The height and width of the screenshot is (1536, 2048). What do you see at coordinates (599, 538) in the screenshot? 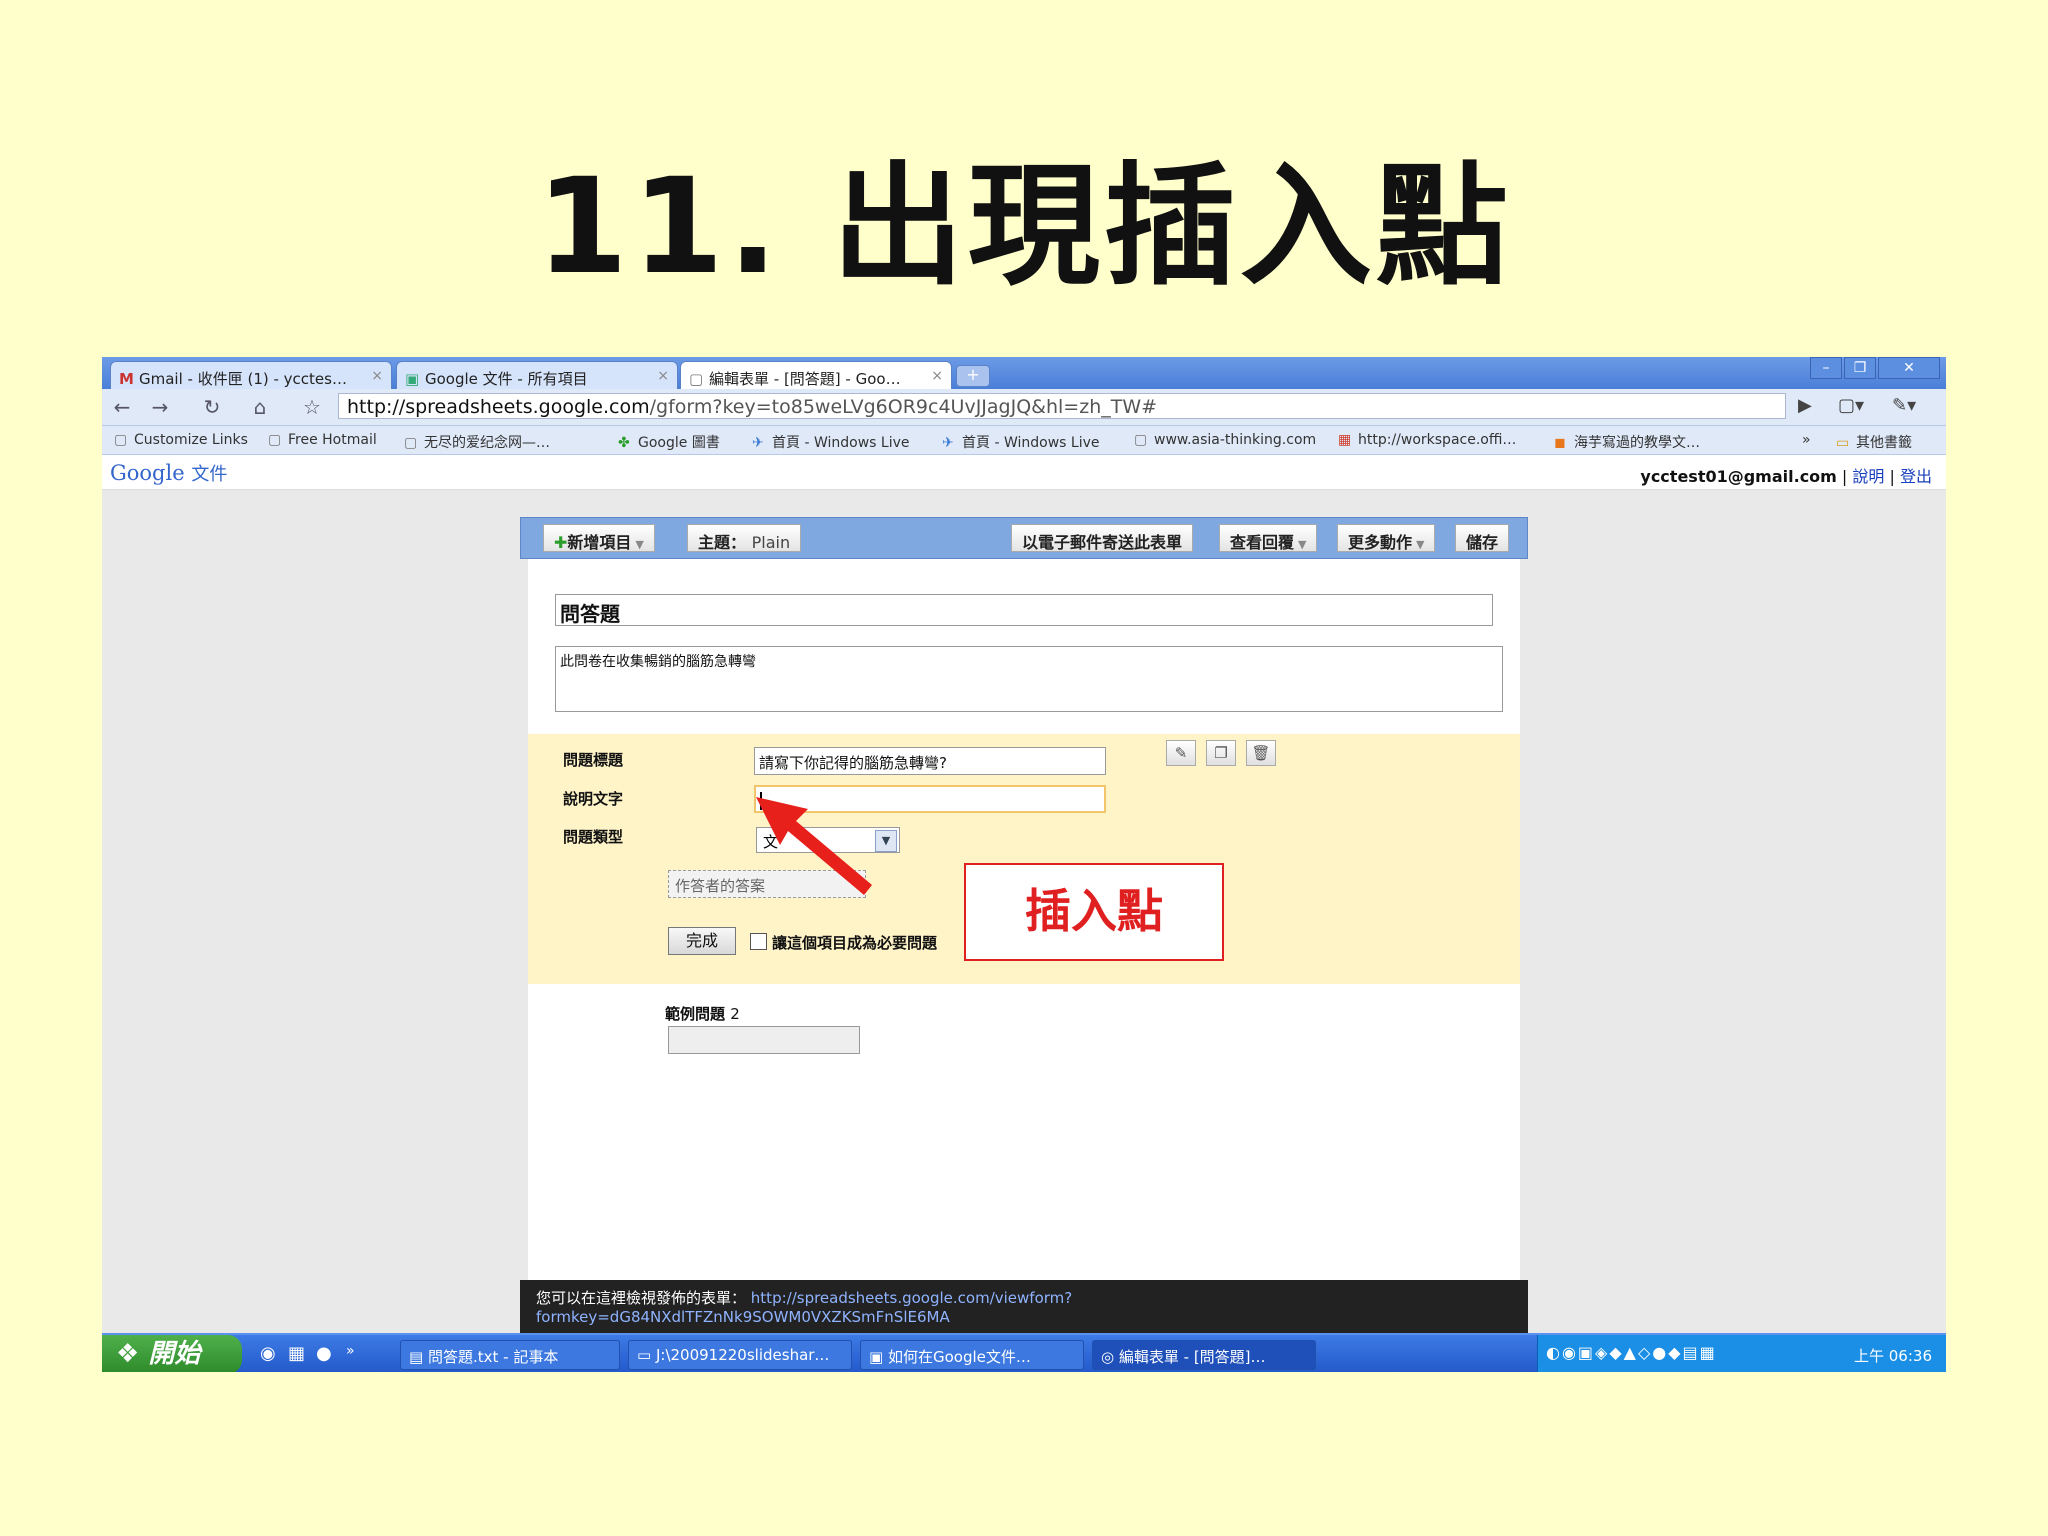
I see `add-item-button: ✚新增項目 ▼` at bounding box center [599, 538].